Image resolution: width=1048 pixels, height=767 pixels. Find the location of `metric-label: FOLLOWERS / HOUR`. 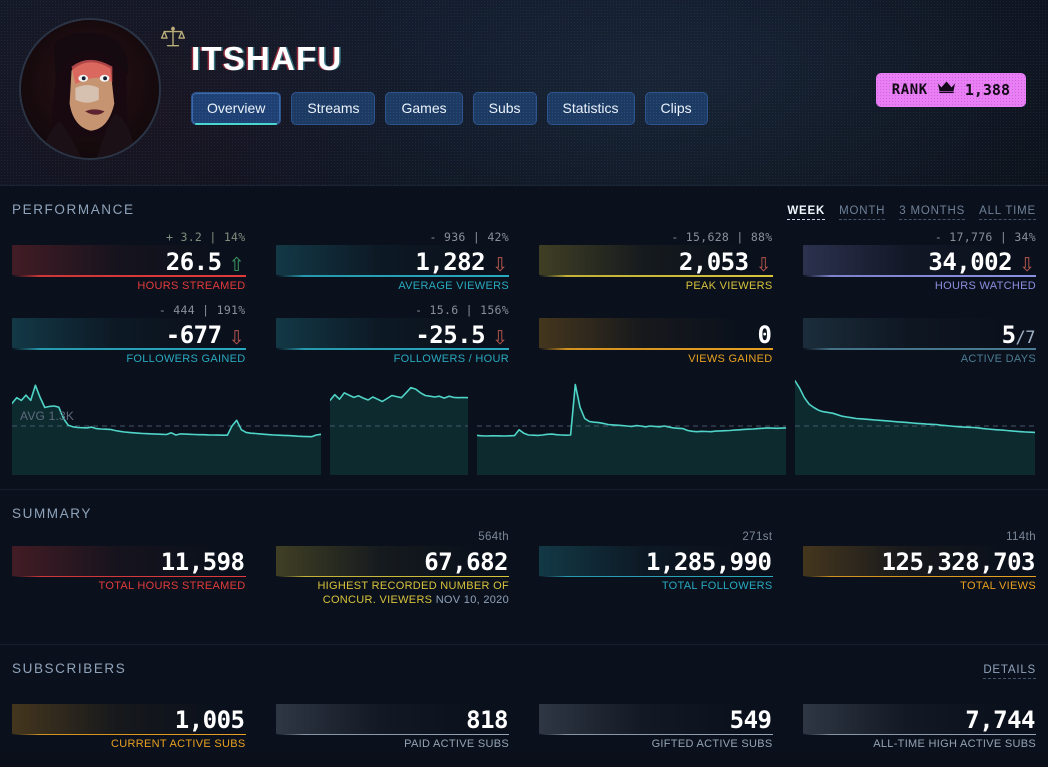

metric-label: FOLLOWERS / HOUR is located at coordinates (451, 358).